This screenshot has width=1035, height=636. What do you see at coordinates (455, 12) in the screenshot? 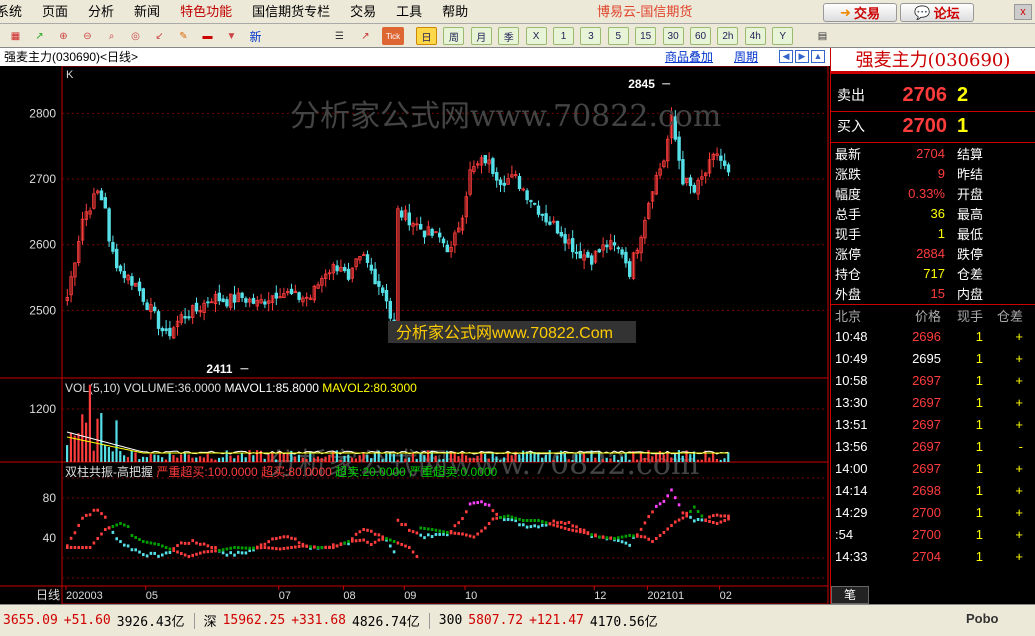
I see `menu-item-8: 帮助` at bounding box center [455, 12].